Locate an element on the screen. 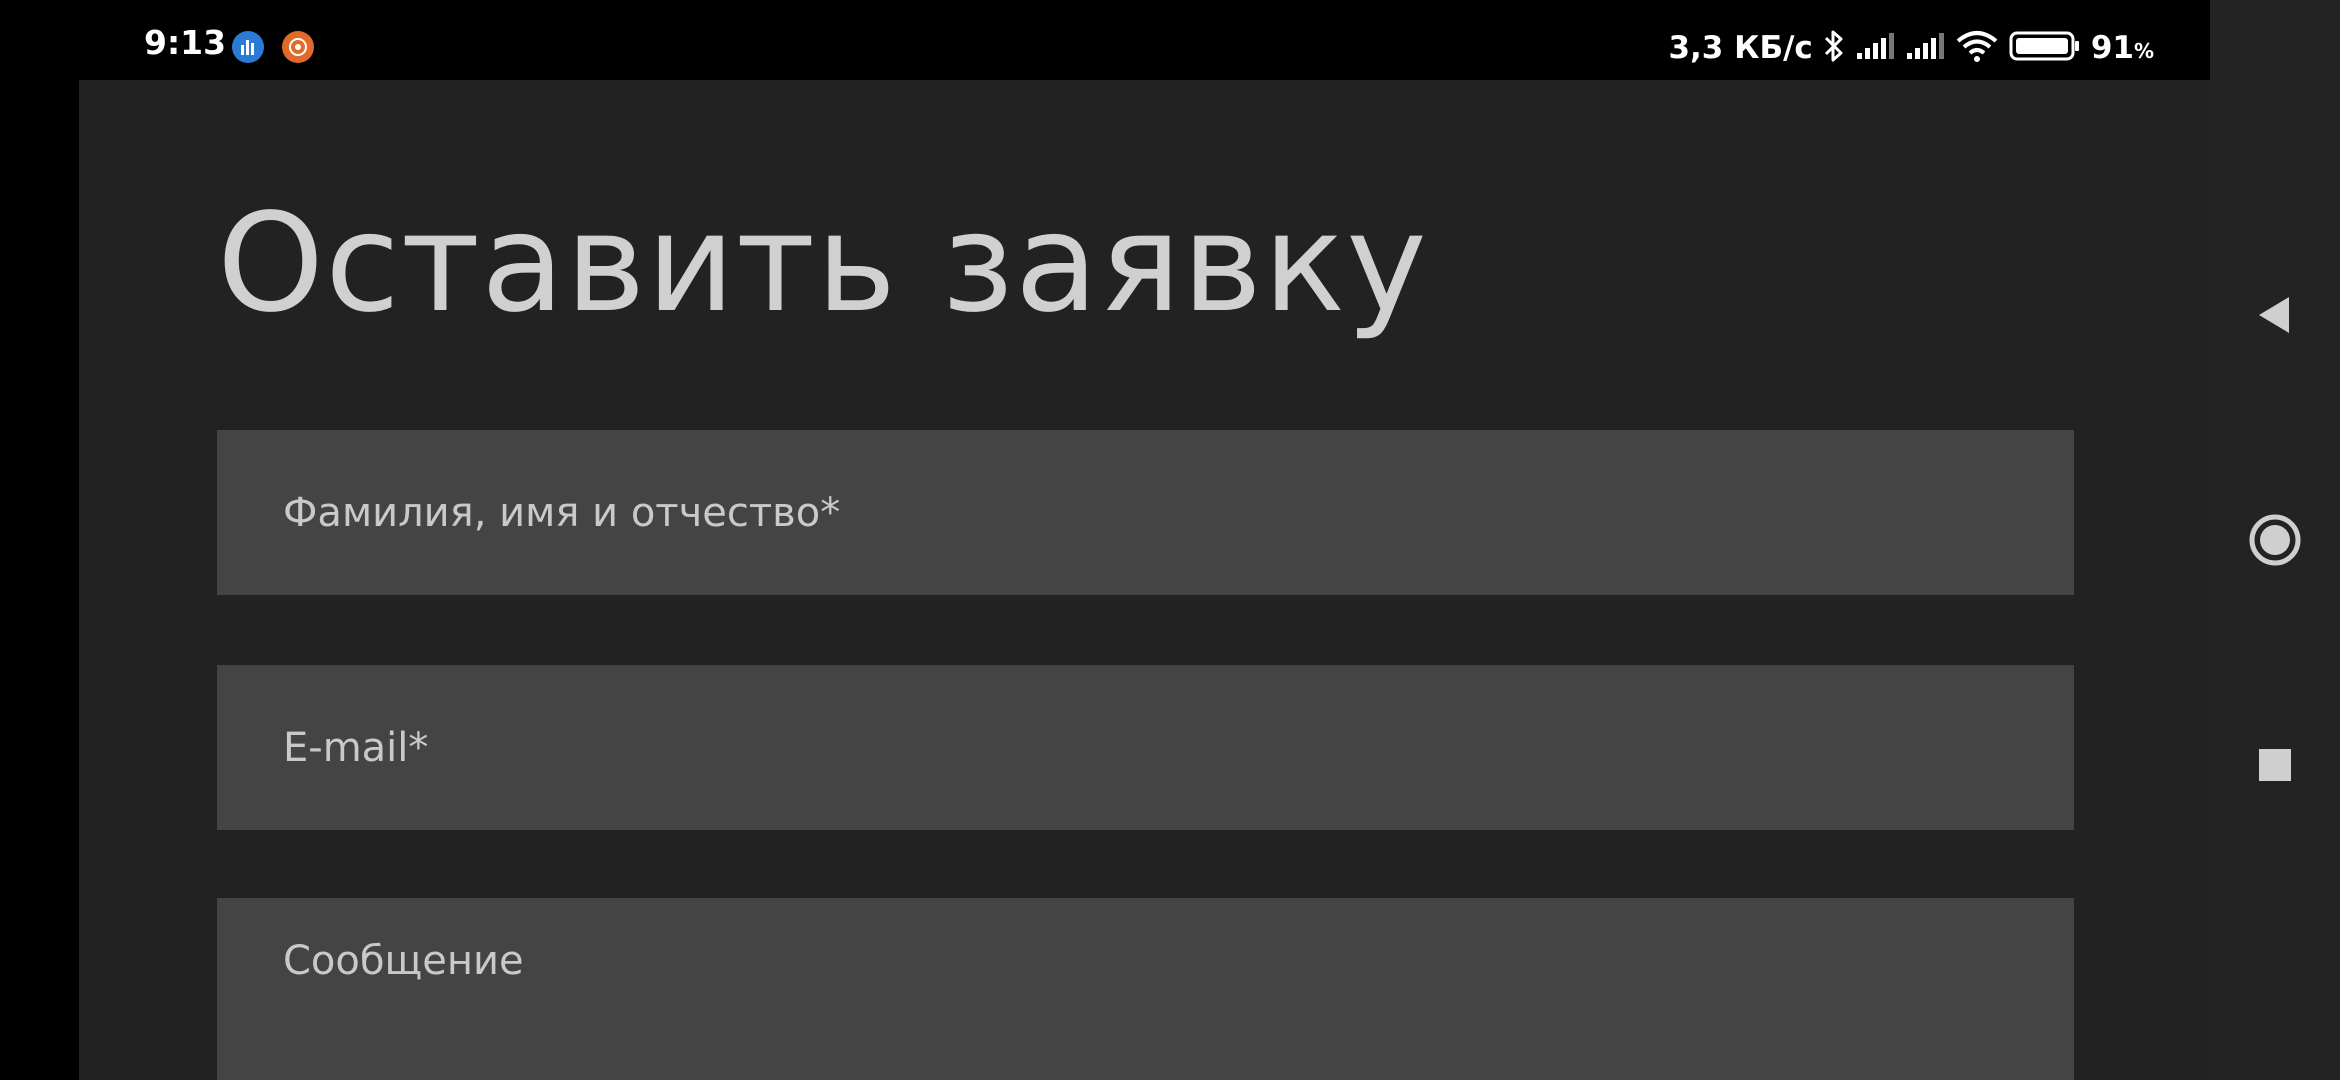 The width and height of the screenshot is (2340, 1080). home-circle-icon is located at coordinates (2275, 540).